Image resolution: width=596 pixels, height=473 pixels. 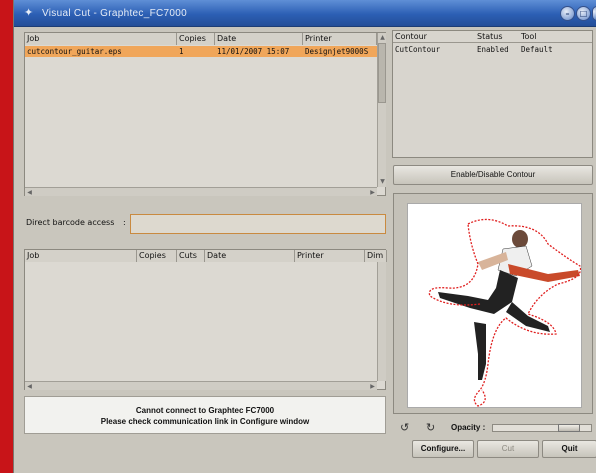 What do you see at coordinates (549, 37) in the screenshot?
I see `column-tool: Tool` at bounding box center [549, 37].